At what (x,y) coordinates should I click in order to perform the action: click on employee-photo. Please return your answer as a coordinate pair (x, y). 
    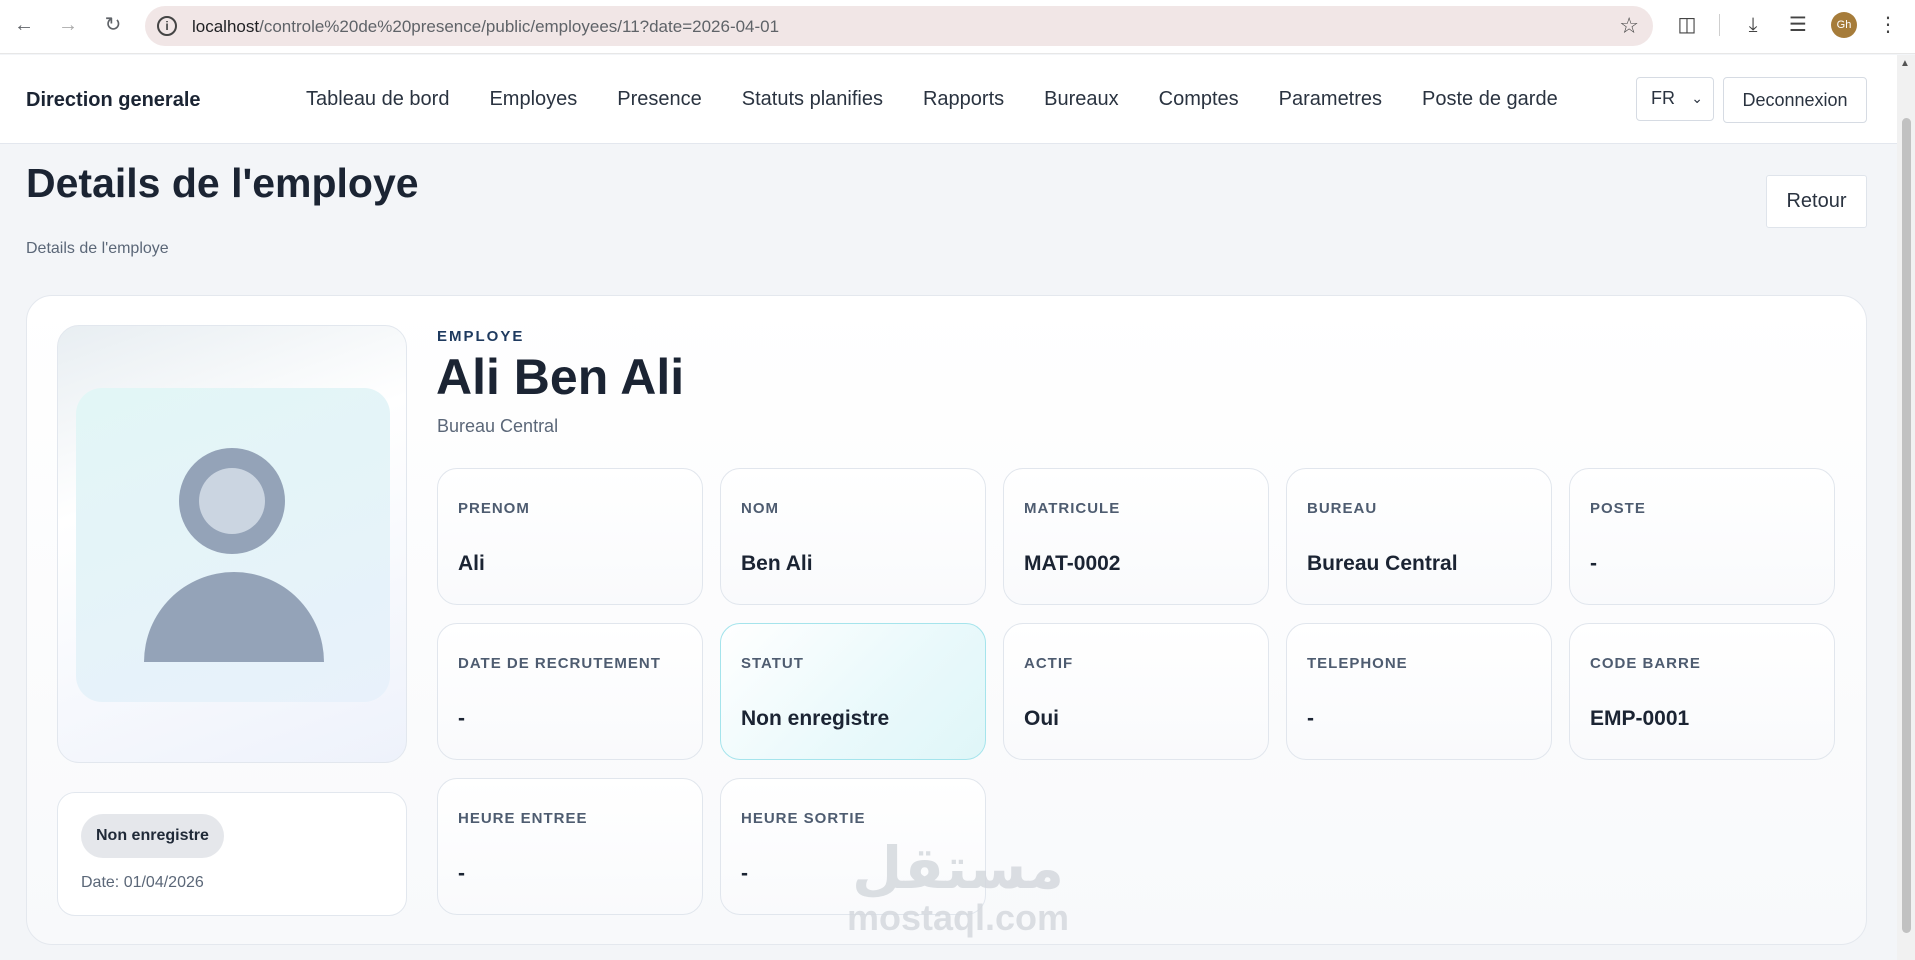
    Looking at the image, I should click on (232, 544).